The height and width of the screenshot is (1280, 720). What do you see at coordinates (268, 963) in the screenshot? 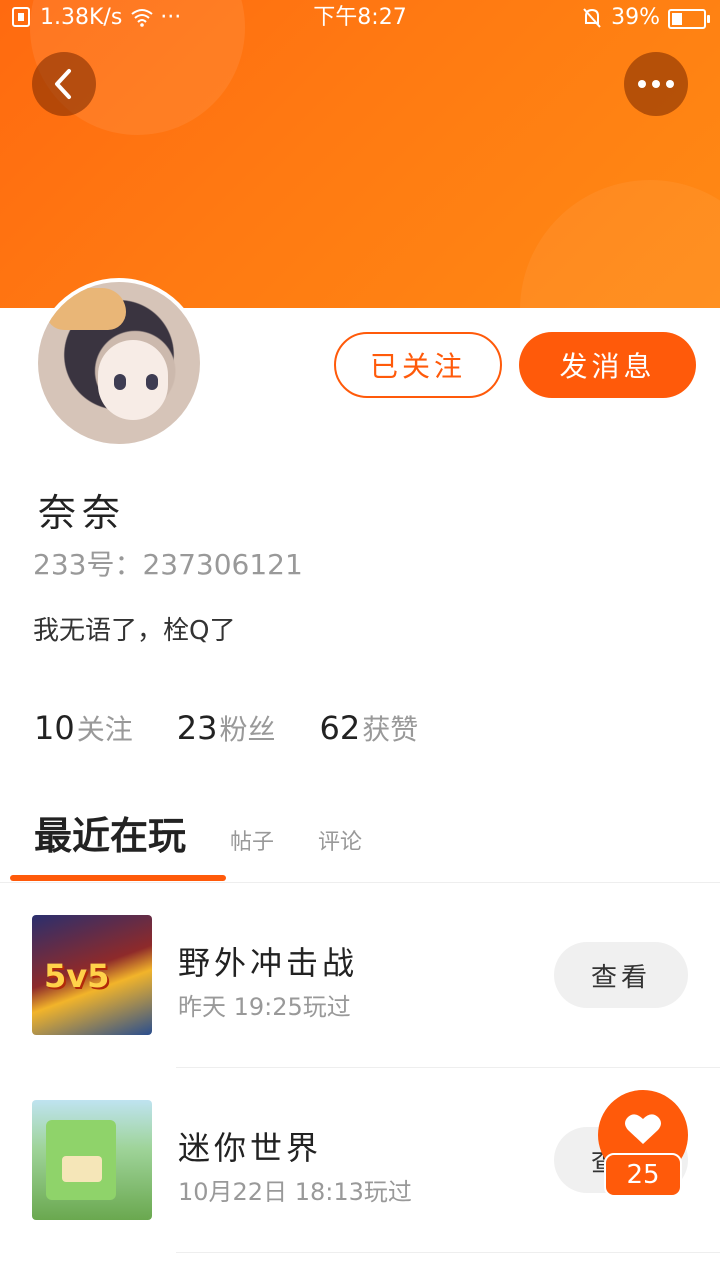
I see `game-title: 野外冲击战` at bounding box center [268, 963].